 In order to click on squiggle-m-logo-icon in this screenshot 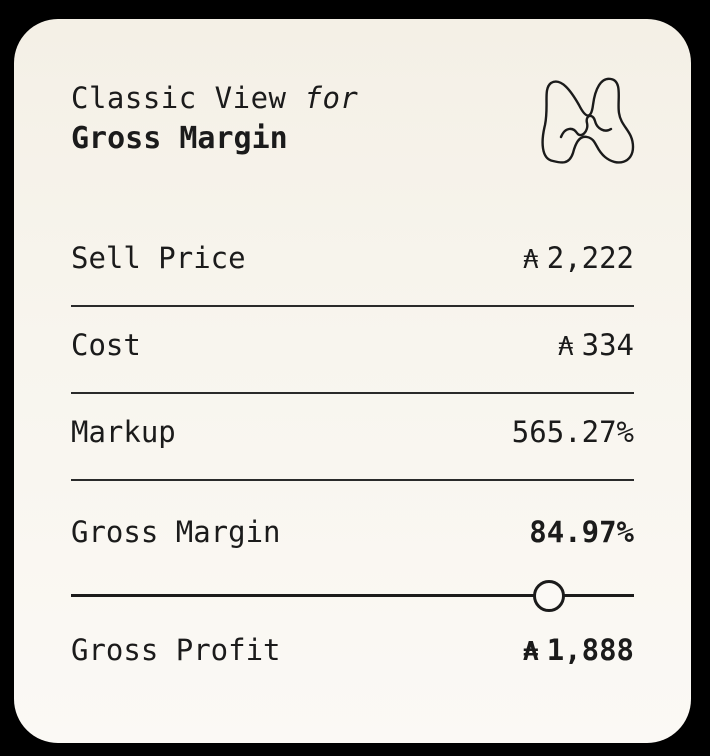, I will do `click(588, 120)`.